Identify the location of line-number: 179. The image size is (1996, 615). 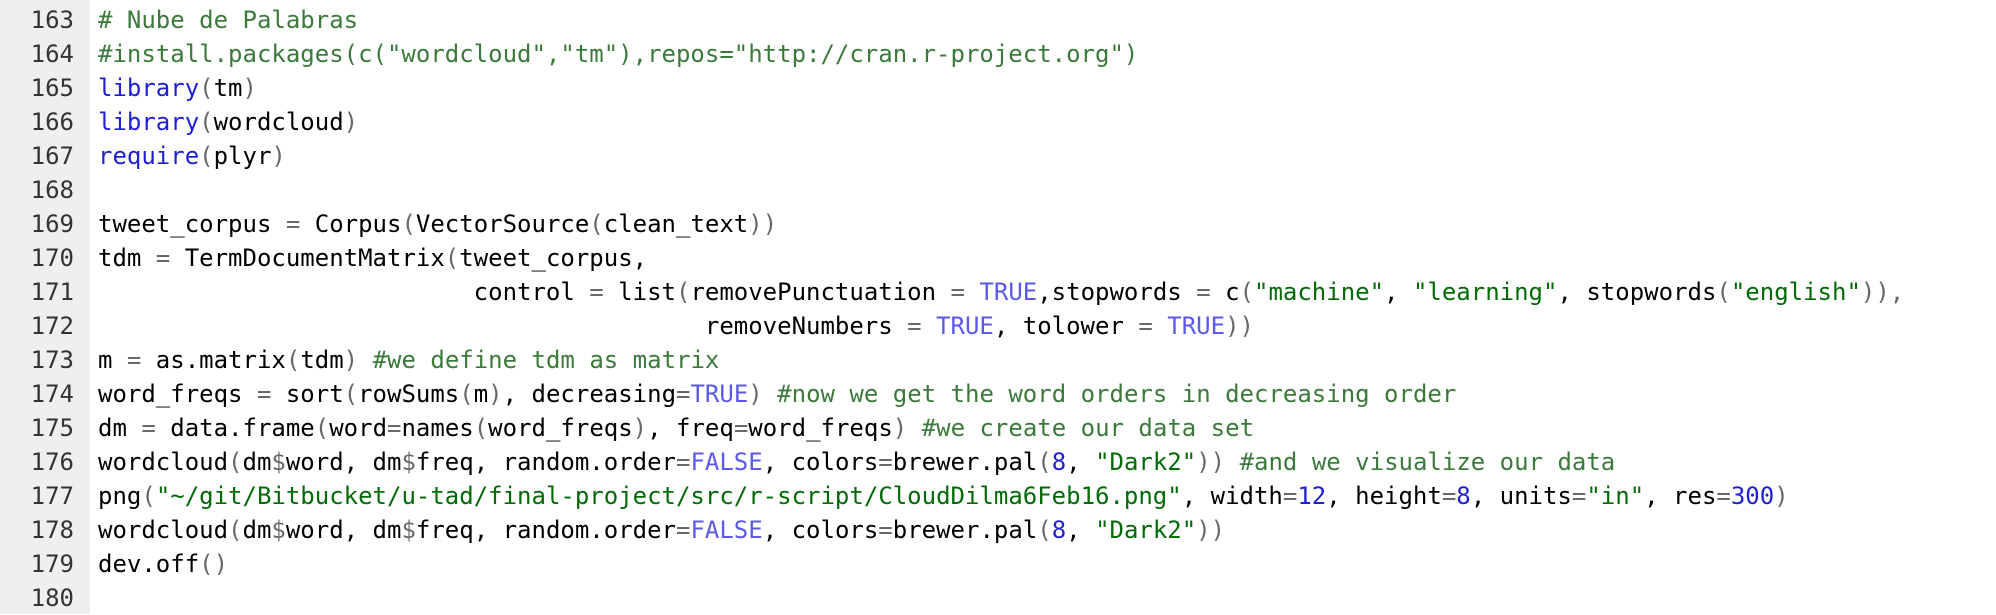
(52, 564).